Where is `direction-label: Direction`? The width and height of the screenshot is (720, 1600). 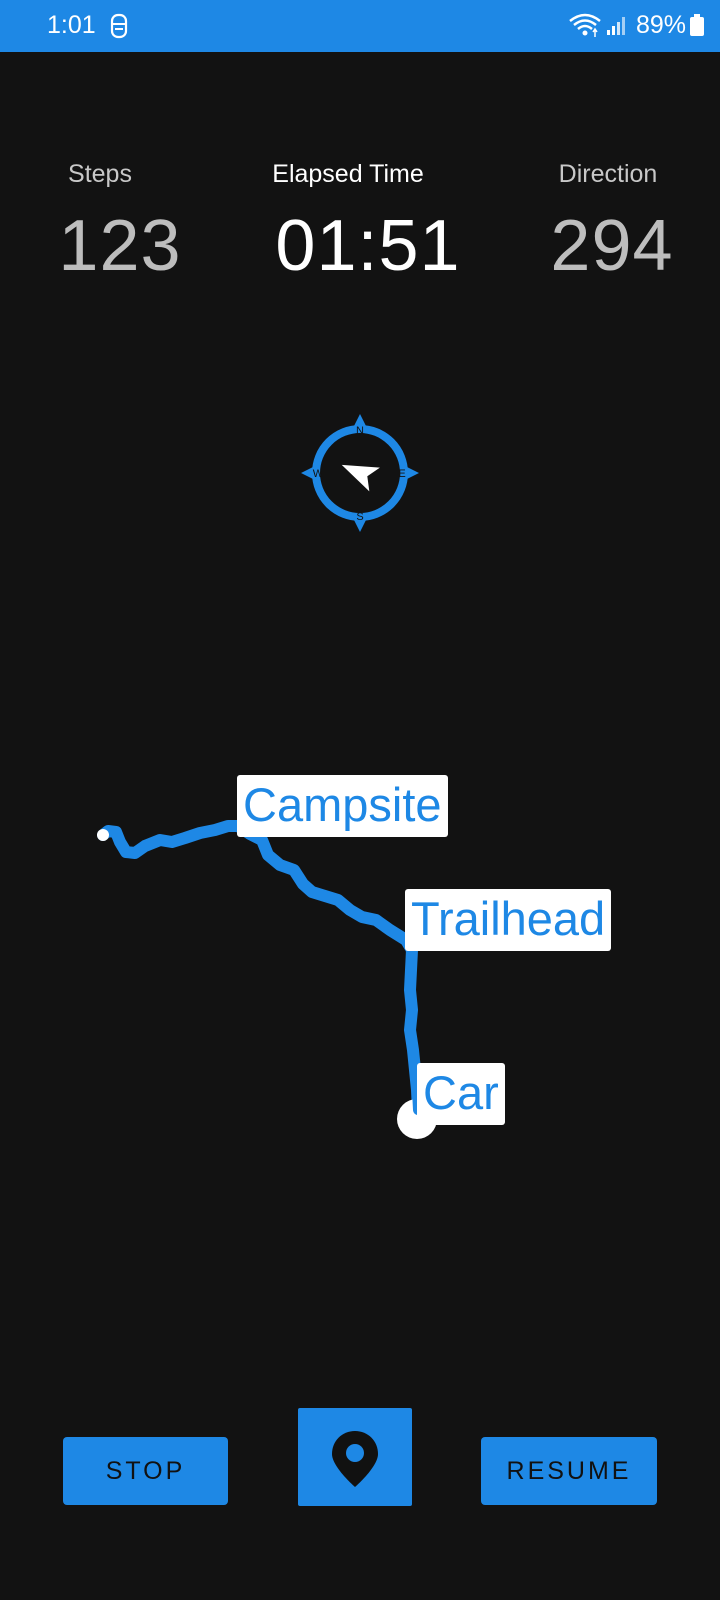 direction-label: Direction is located at coordinates (608, 174).